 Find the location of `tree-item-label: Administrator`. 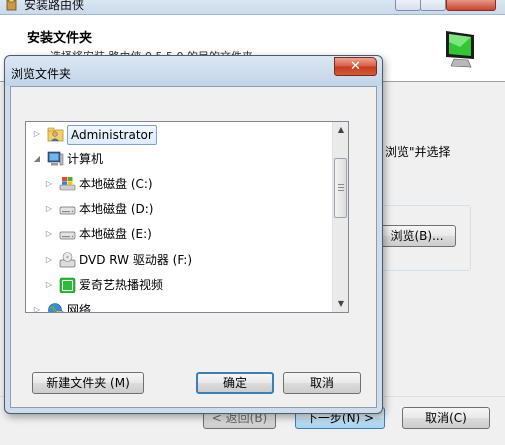

tree-item-label: Administrator is located at coordinates (112, 135).